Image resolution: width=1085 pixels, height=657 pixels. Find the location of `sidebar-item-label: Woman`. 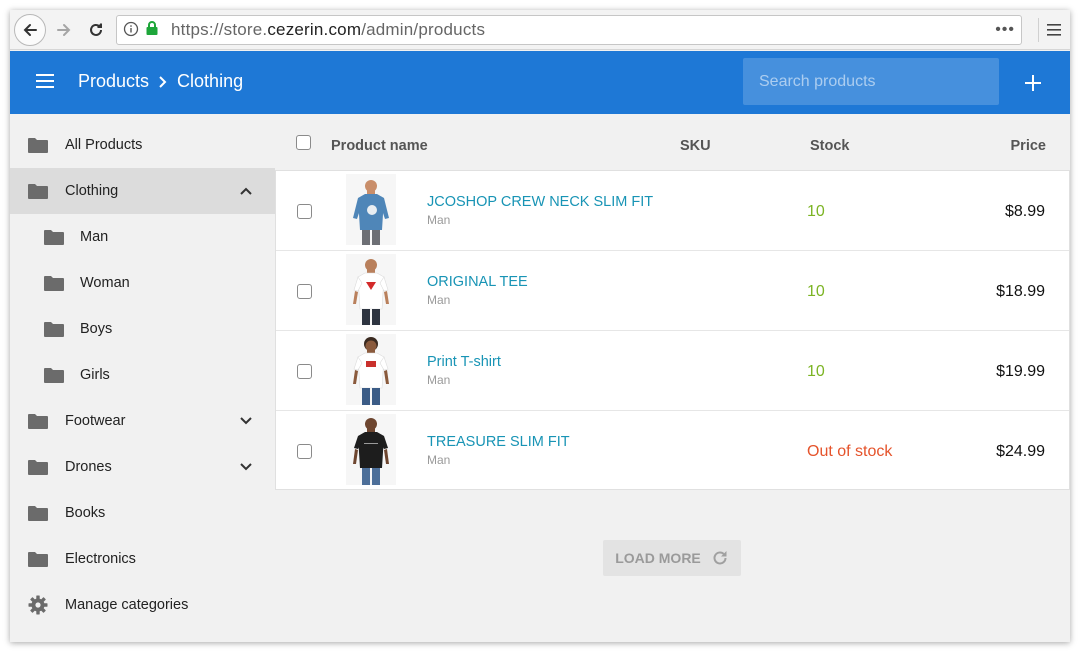

sidebar-item-label: Woman is located at coordinates (105, 283).